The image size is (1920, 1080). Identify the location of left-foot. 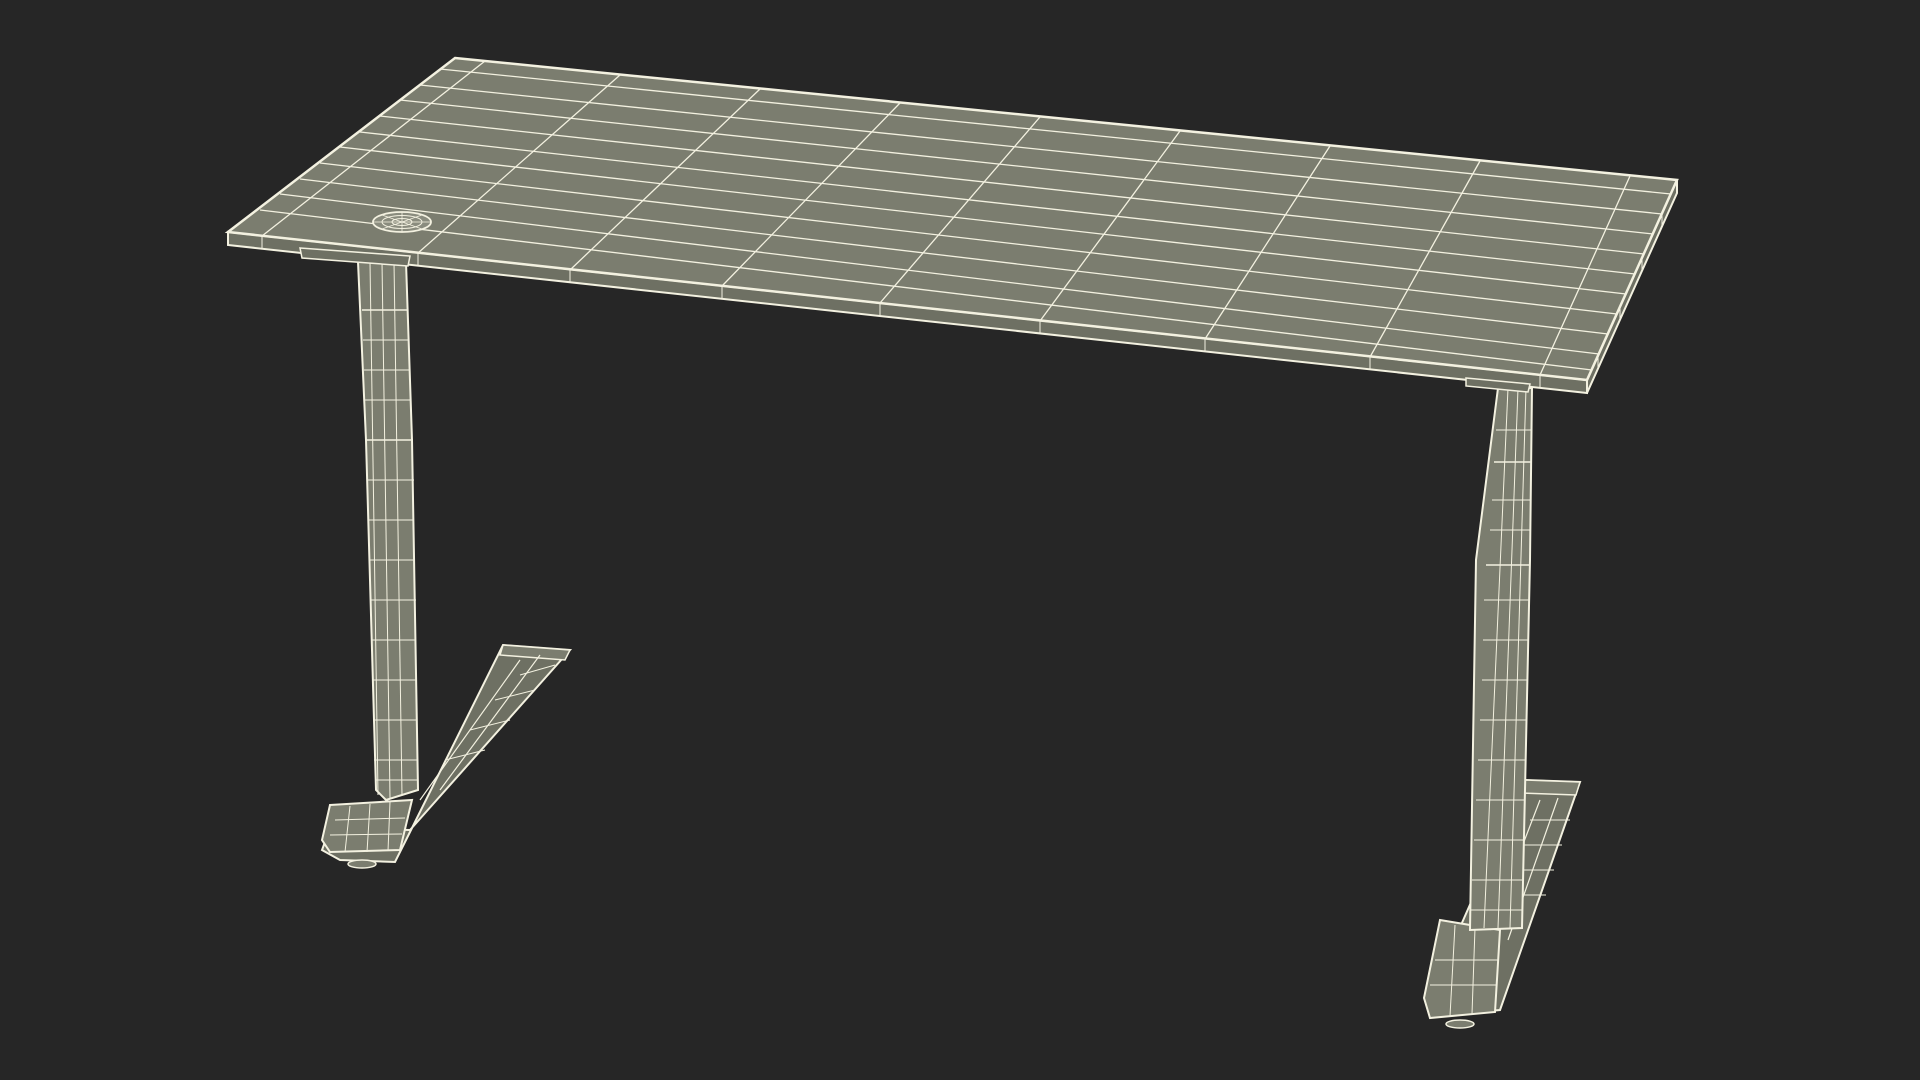
(446, 756).